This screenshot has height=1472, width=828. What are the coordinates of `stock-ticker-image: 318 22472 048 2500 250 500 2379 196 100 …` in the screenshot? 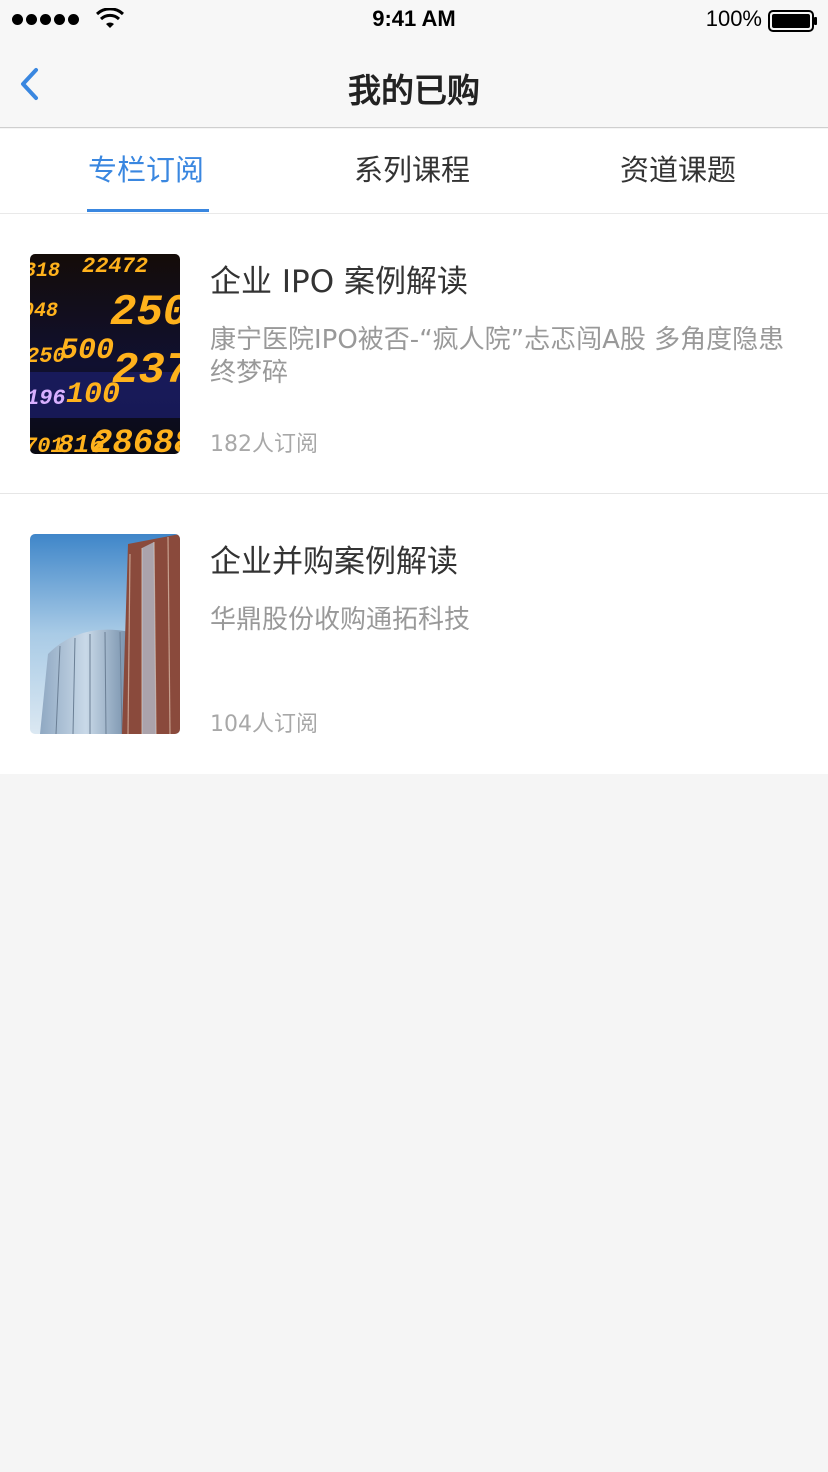 It's located at (105, 354).